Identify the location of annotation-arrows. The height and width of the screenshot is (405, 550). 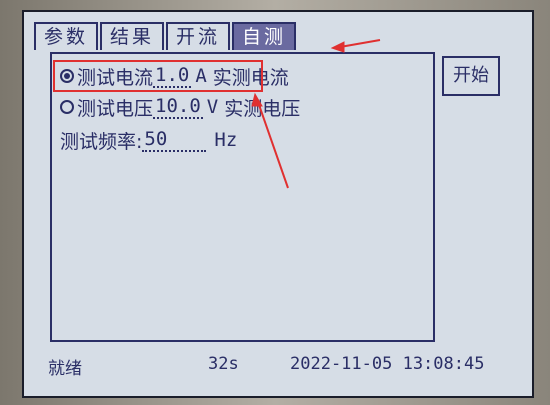
(316, 114).